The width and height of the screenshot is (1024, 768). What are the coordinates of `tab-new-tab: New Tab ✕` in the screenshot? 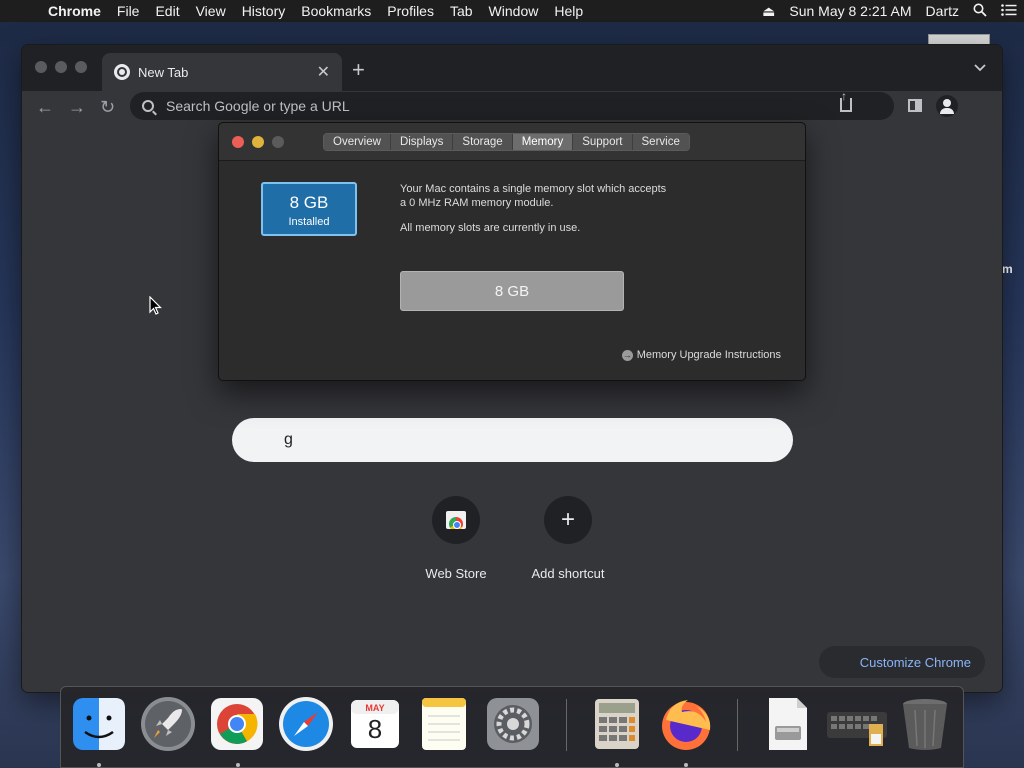 It's located at (222, 72).